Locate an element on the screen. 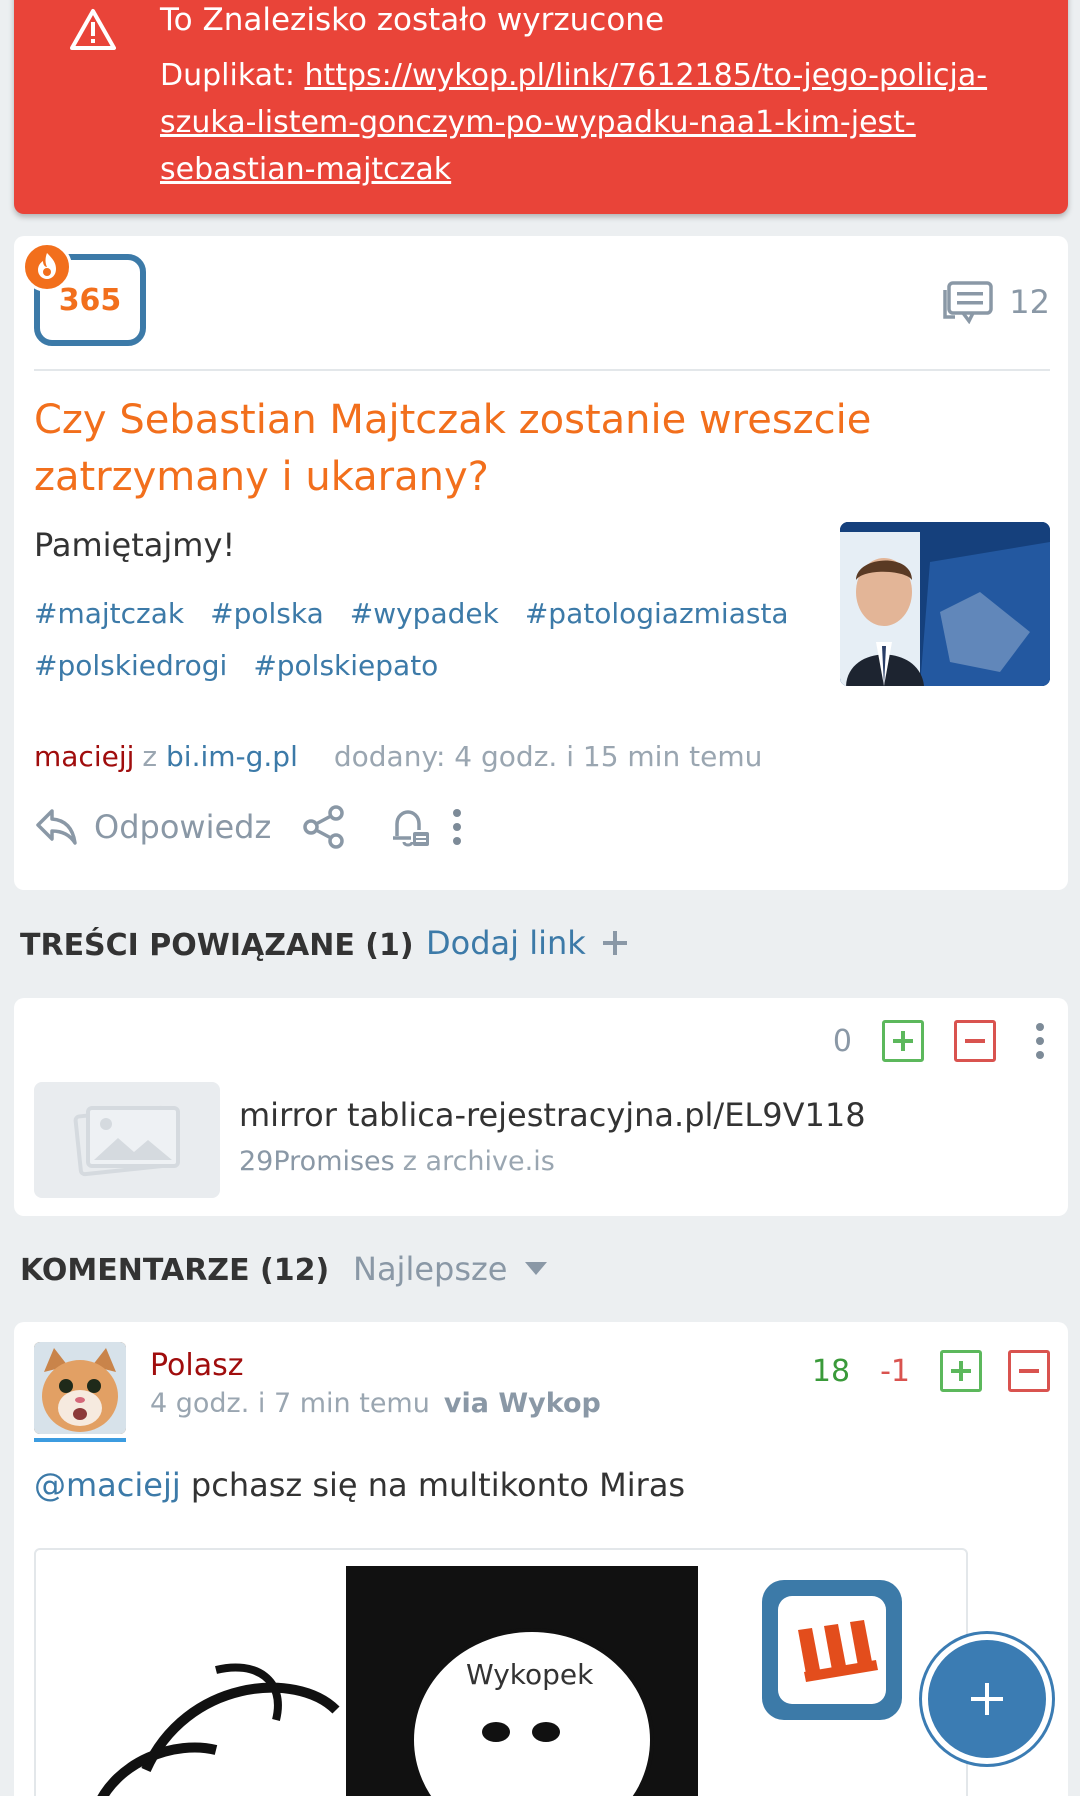  post-source: bi.im-g.pl is located at coordinates (232, 756).